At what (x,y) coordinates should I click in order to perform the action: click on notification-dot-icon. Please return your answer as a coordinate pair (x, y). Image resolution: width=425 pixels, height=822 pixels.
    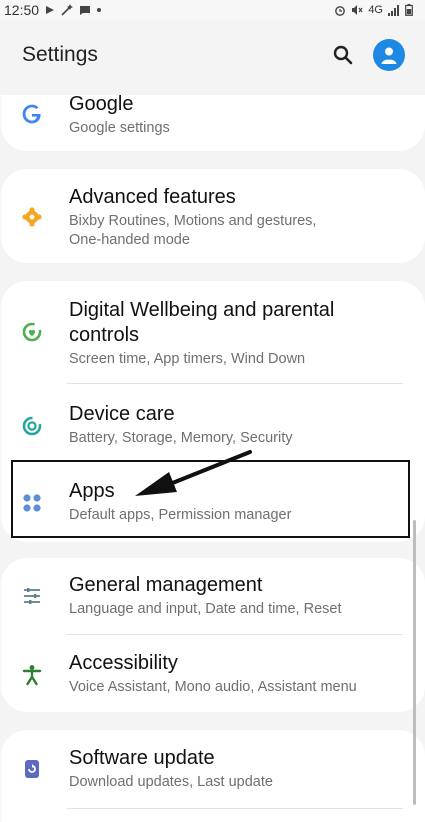
    Looking at the image, I should click on (99, 10).